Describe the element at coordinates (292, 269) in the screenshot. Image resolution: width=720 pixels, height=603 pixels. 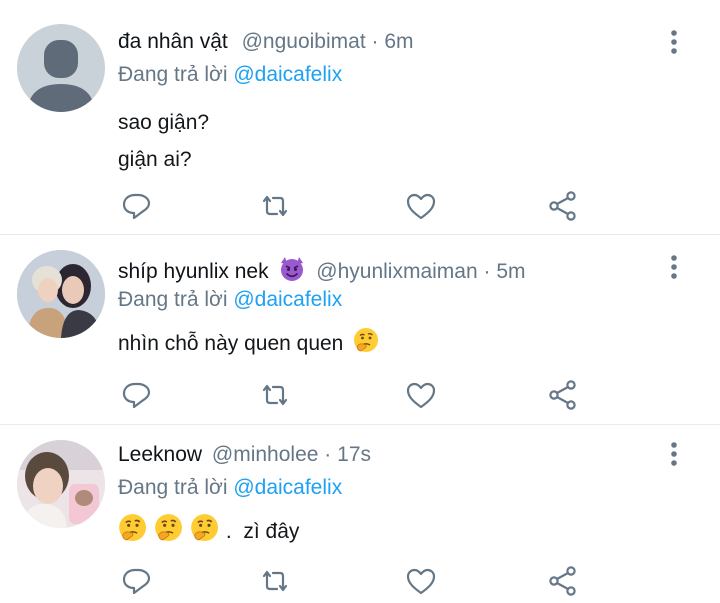
I see `smiling-face-with-horns-emoji` at that location.